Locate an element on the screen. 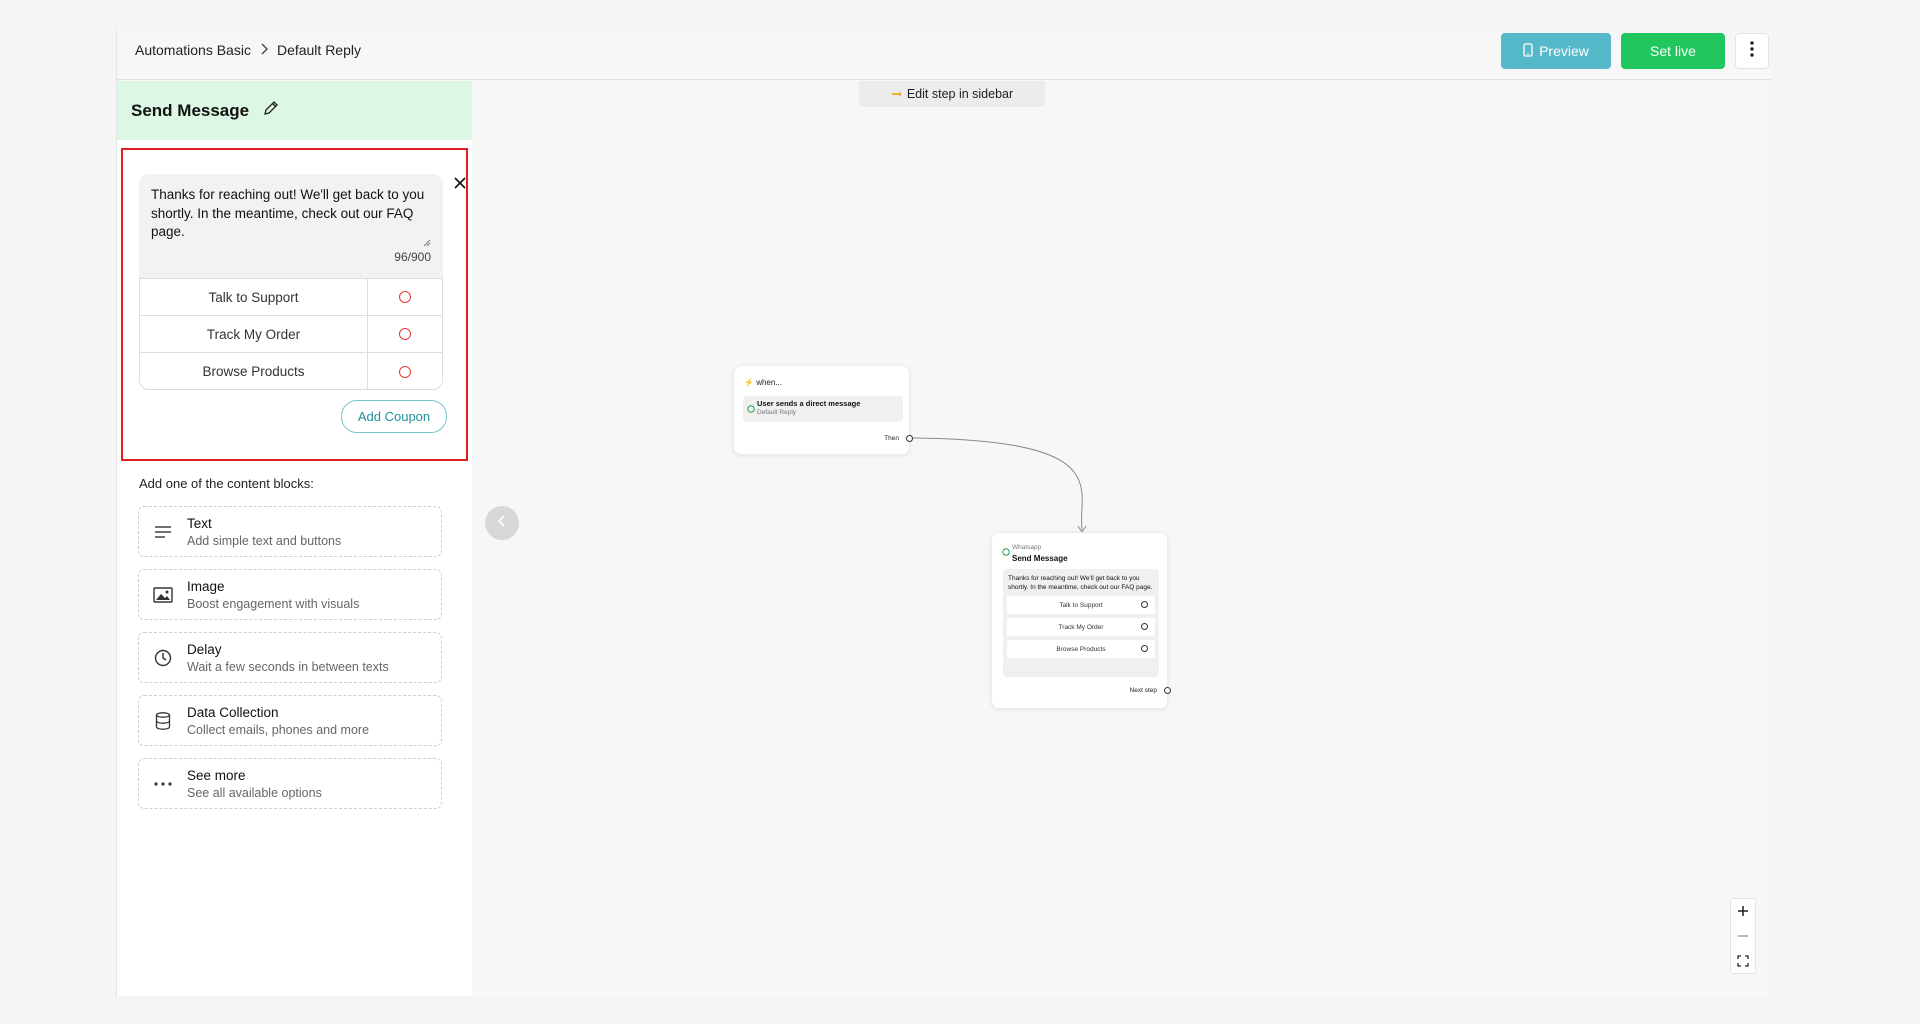  flow-connector is located at coordinates (999, 485).